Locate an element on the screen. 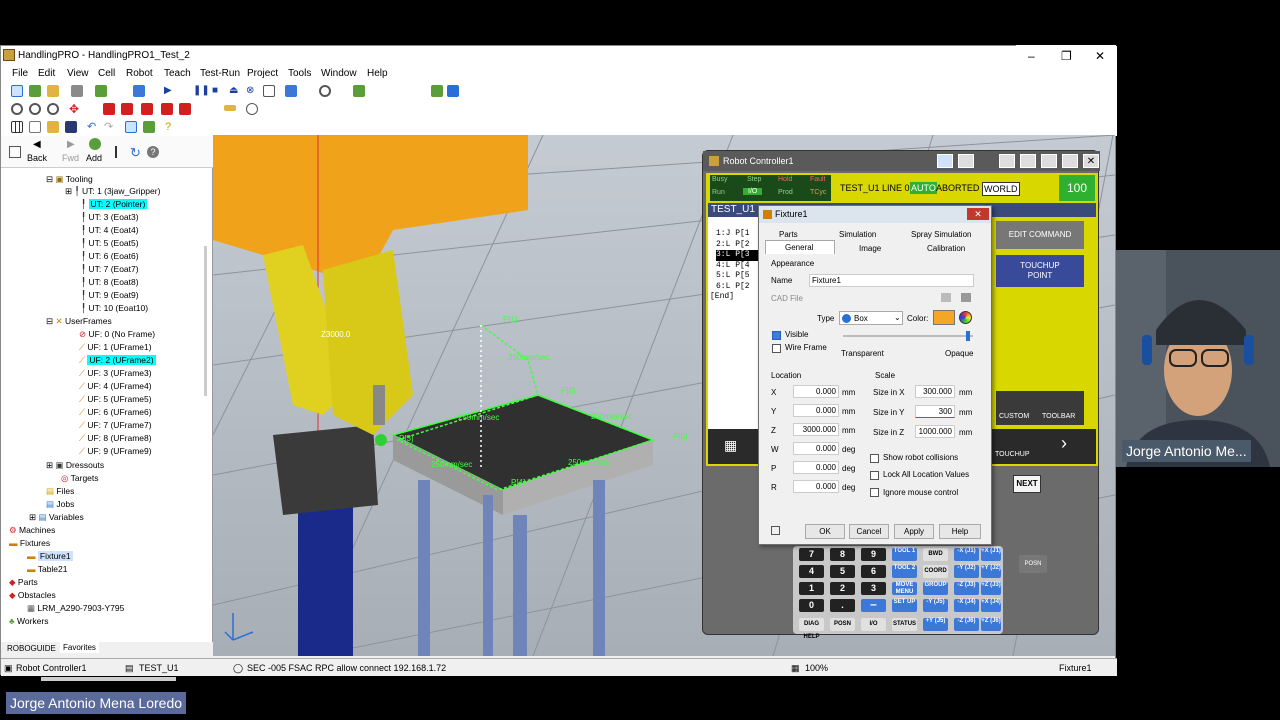  tab-favorites: Favorites is located at coordinates (79, 647).